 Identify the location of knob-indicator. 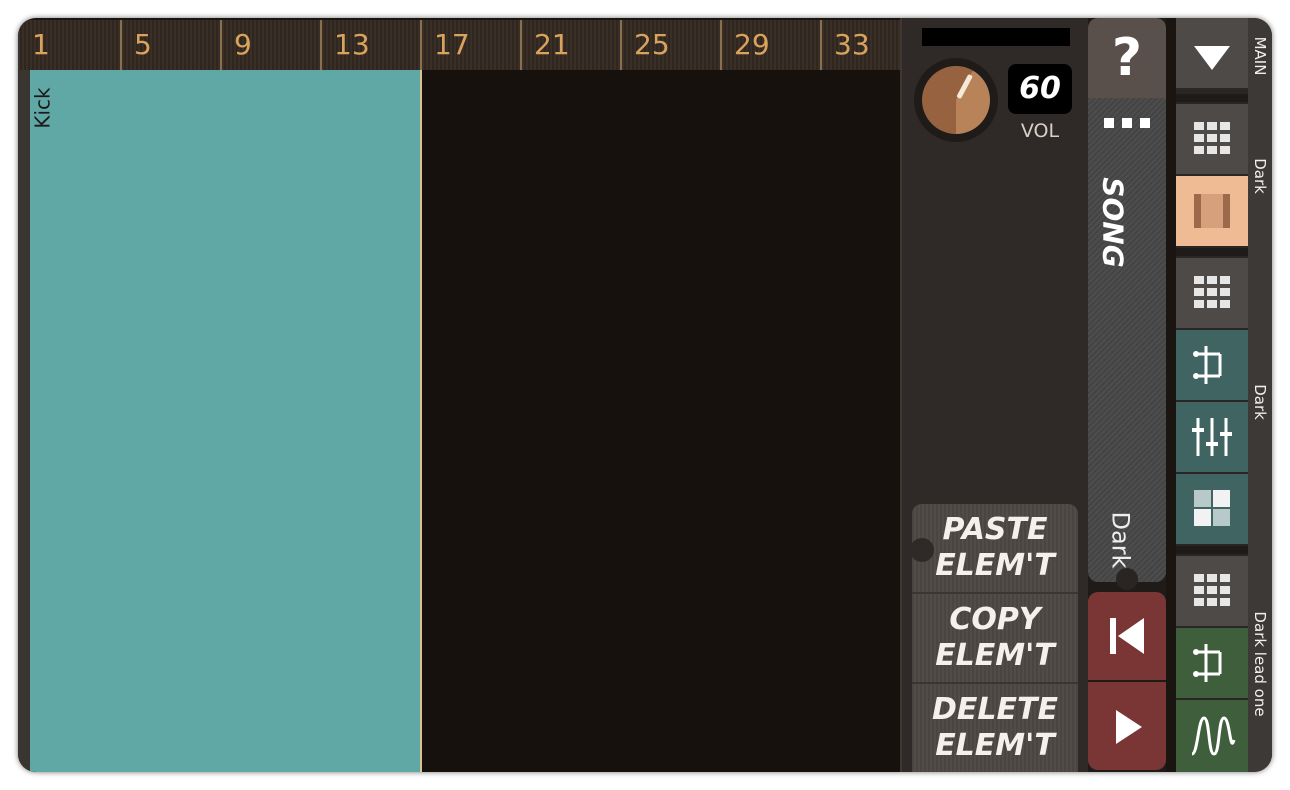
(964, 86).